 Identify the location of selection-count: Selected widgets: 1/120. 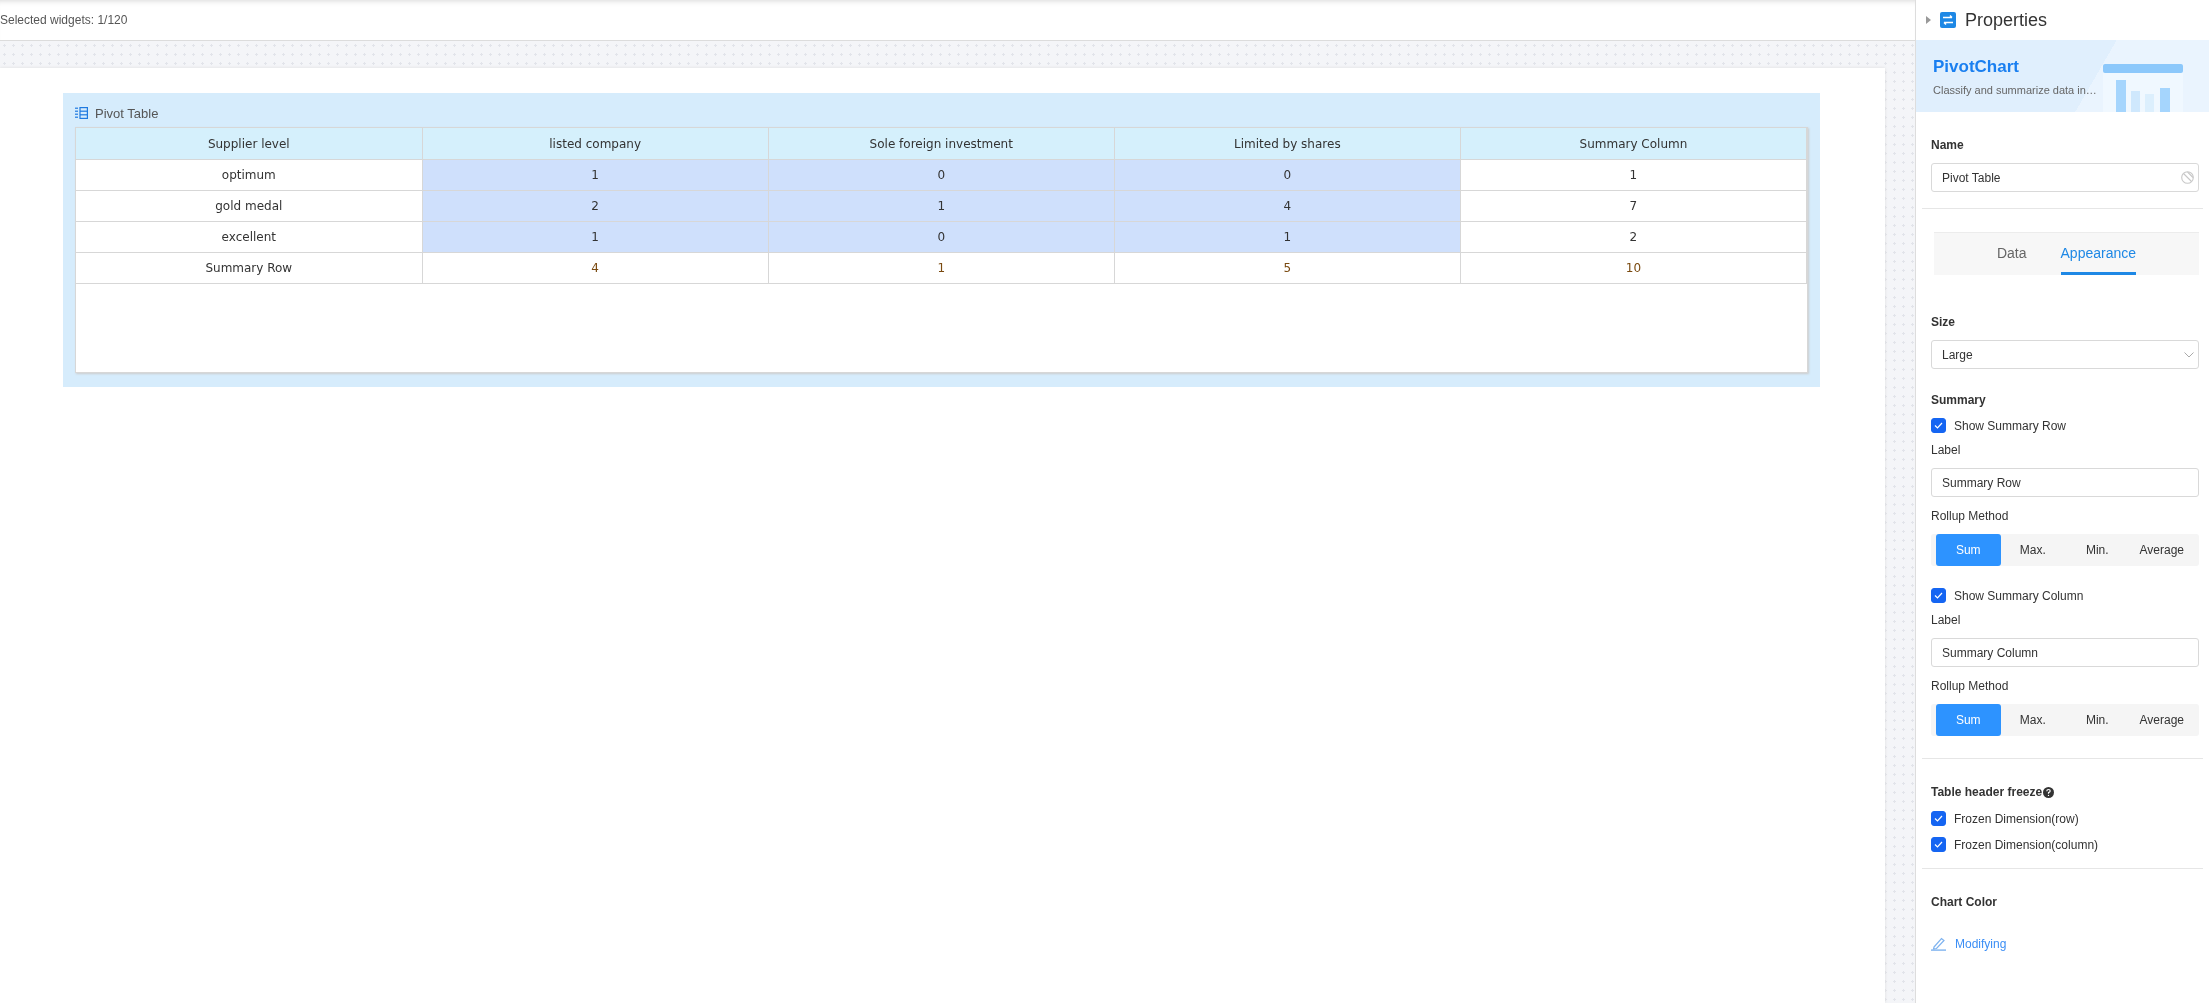
(64, 20).